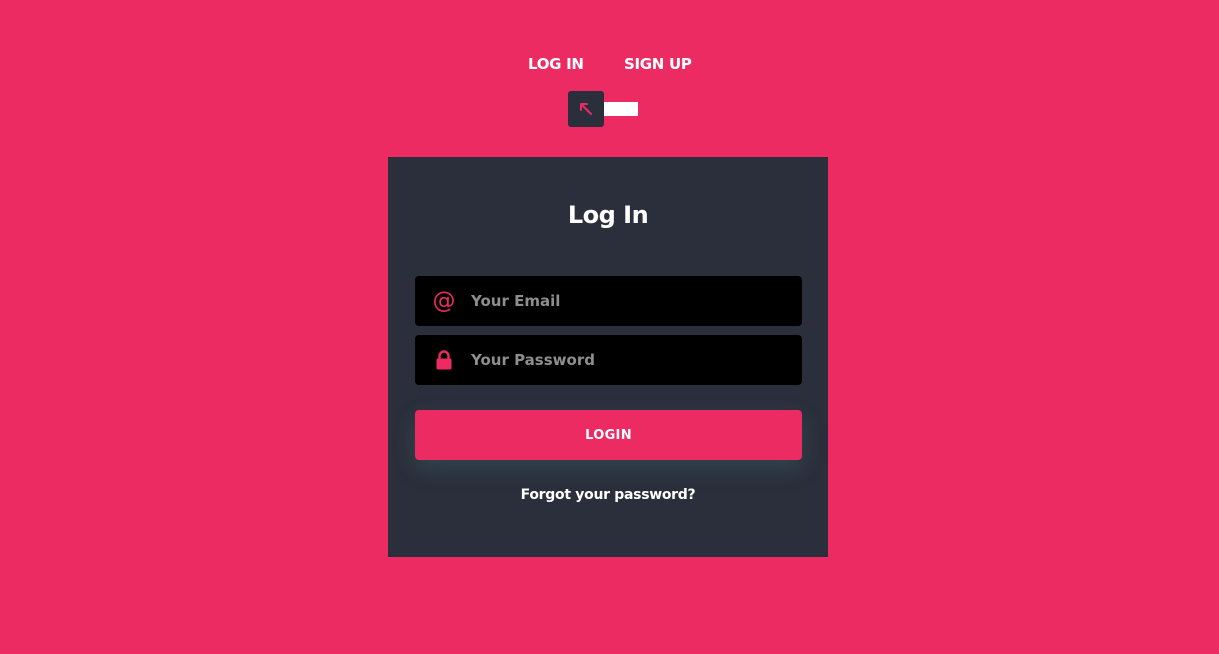 The height and width of the screenshot is (654, 1219). What do you see at coordinates (444, 301) in the screenshot?
I see `at-sign-icon: @` at bounding box center [444, 301].